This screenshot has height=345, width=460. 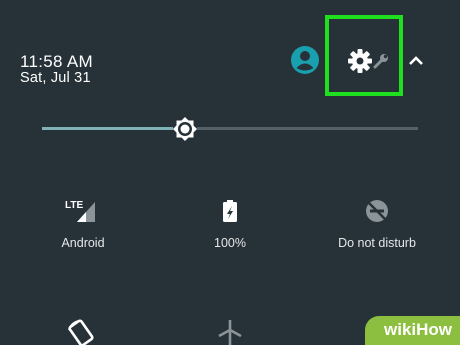 What do you see at coordinates (74, 205) in the screenshot?
I see `svg-text: LTE` at bounding box center [74, 205].